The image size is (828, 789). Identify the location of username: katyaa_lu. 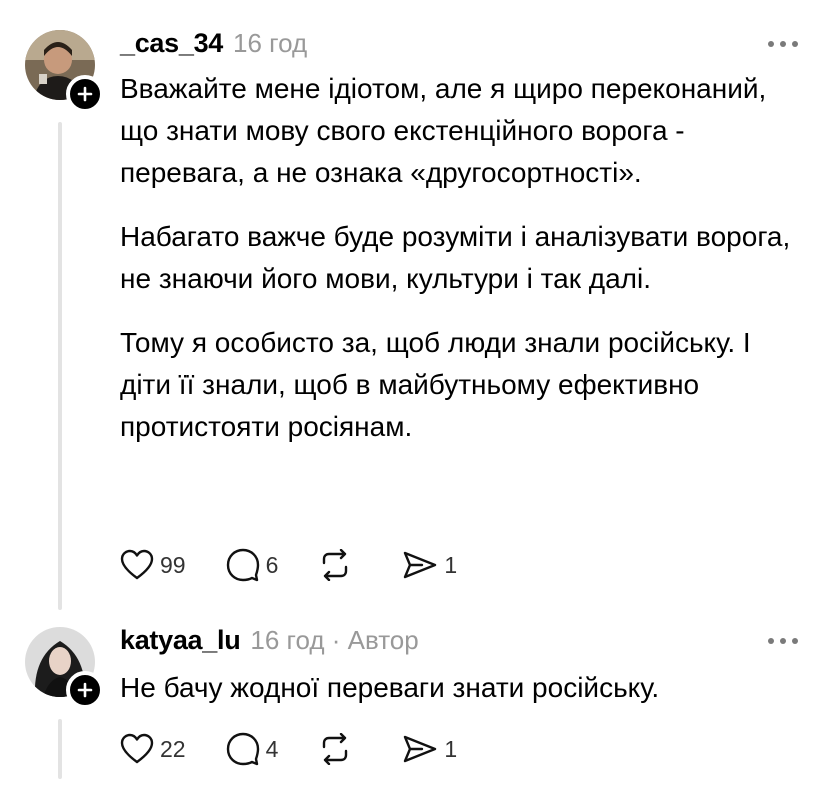
(180, 640).